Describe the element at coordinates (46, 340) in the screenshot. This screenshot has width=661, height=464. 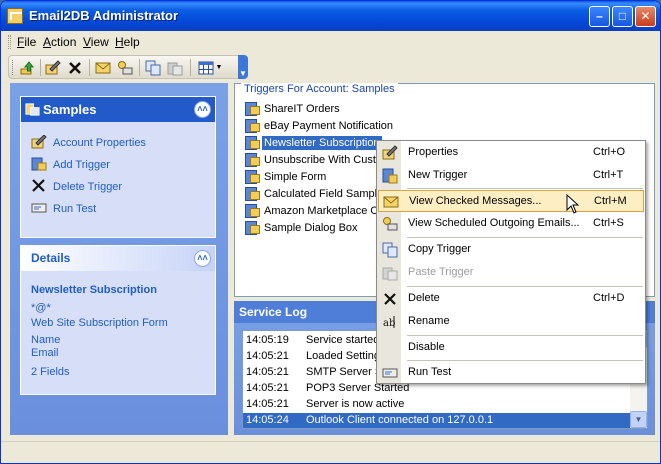
I see `detail-field: Name` at that location.